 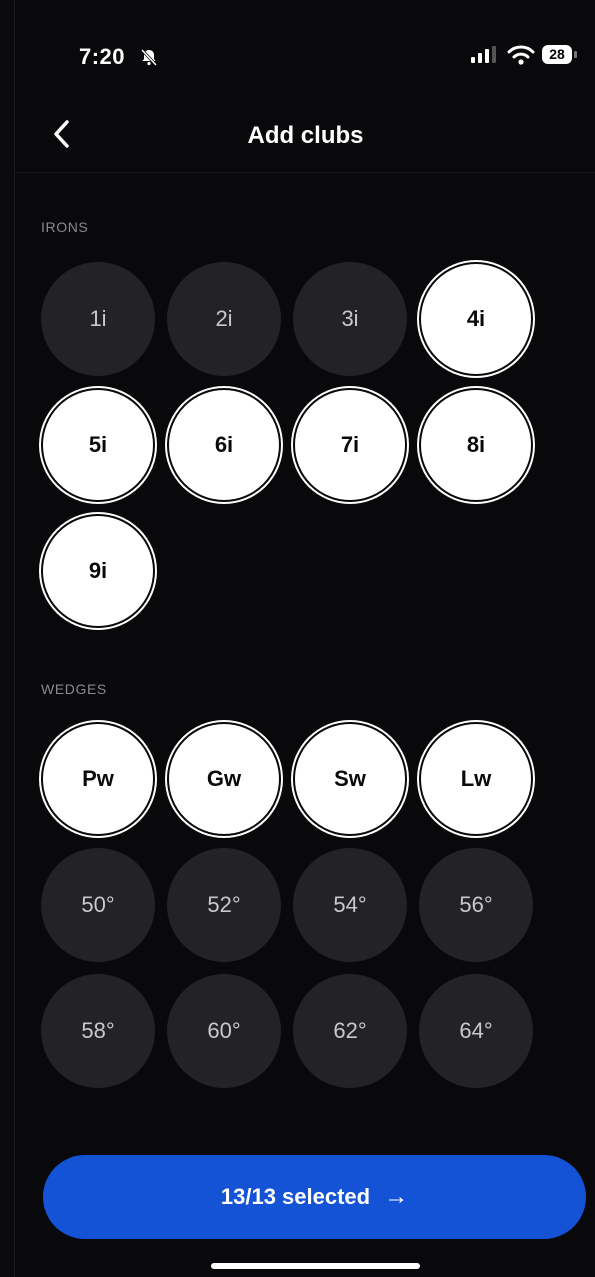 What do you see at coordinates (476, 1031) in the screenshot?
I see `club-button-wedge-12: 64°` at bounding box center [476, 1031].